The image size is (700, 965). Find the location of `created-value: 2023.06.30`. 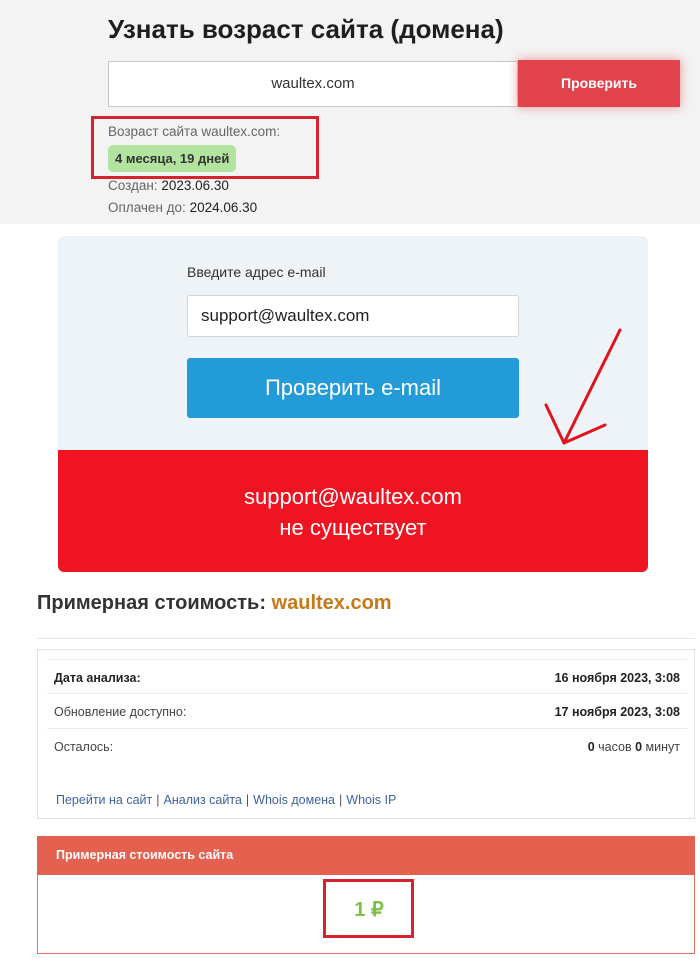

created-value: 2023.06.30 is located at coordinates (195, 185).